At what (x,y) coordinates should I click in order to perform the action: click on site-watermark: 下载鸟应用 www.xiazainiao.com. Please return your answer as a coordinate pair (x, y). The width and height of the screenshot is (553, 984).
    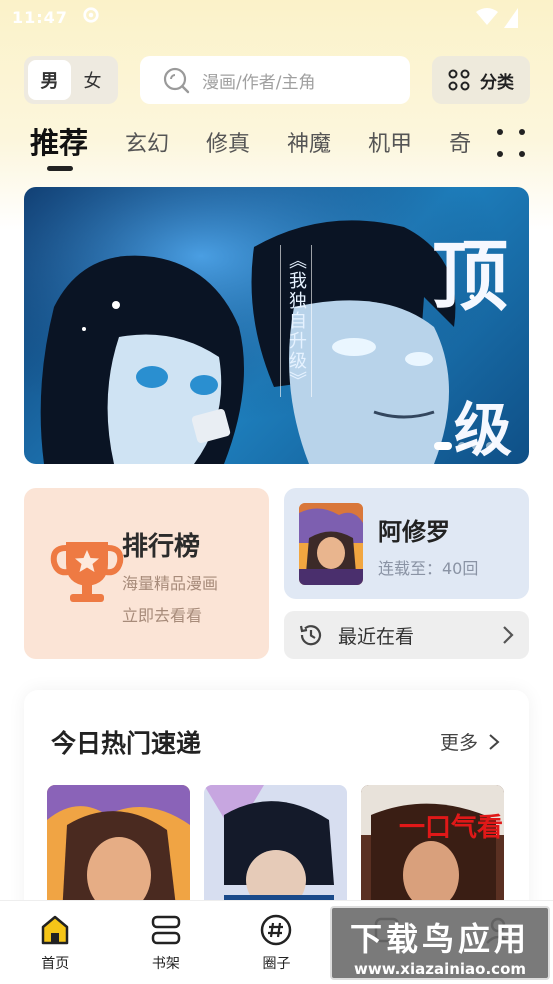
    Looking at the image, I should click on (440, 943).